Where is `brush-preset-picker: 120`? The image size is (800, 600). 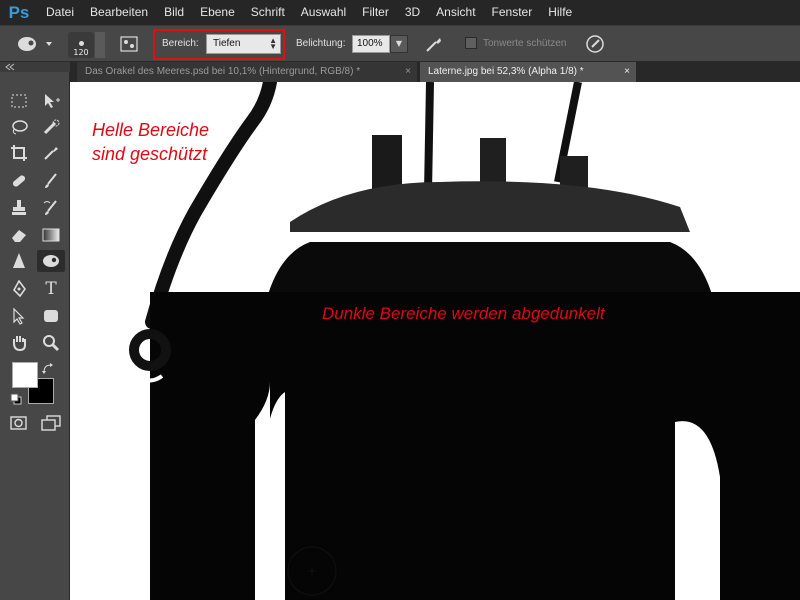 brush-preset-picker: 120 is located at coordinates (81, 45).